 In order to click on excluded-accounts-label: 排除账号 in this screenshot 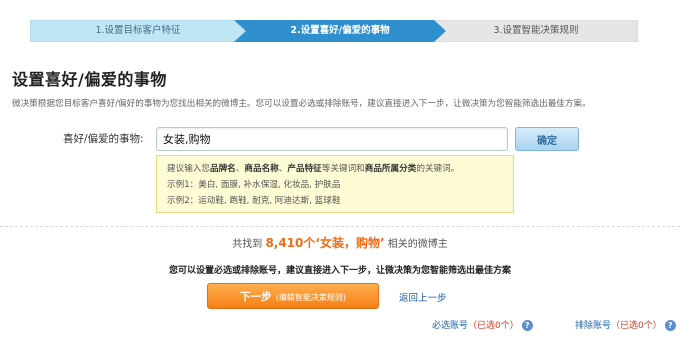, I will do `click(593, 326)`.